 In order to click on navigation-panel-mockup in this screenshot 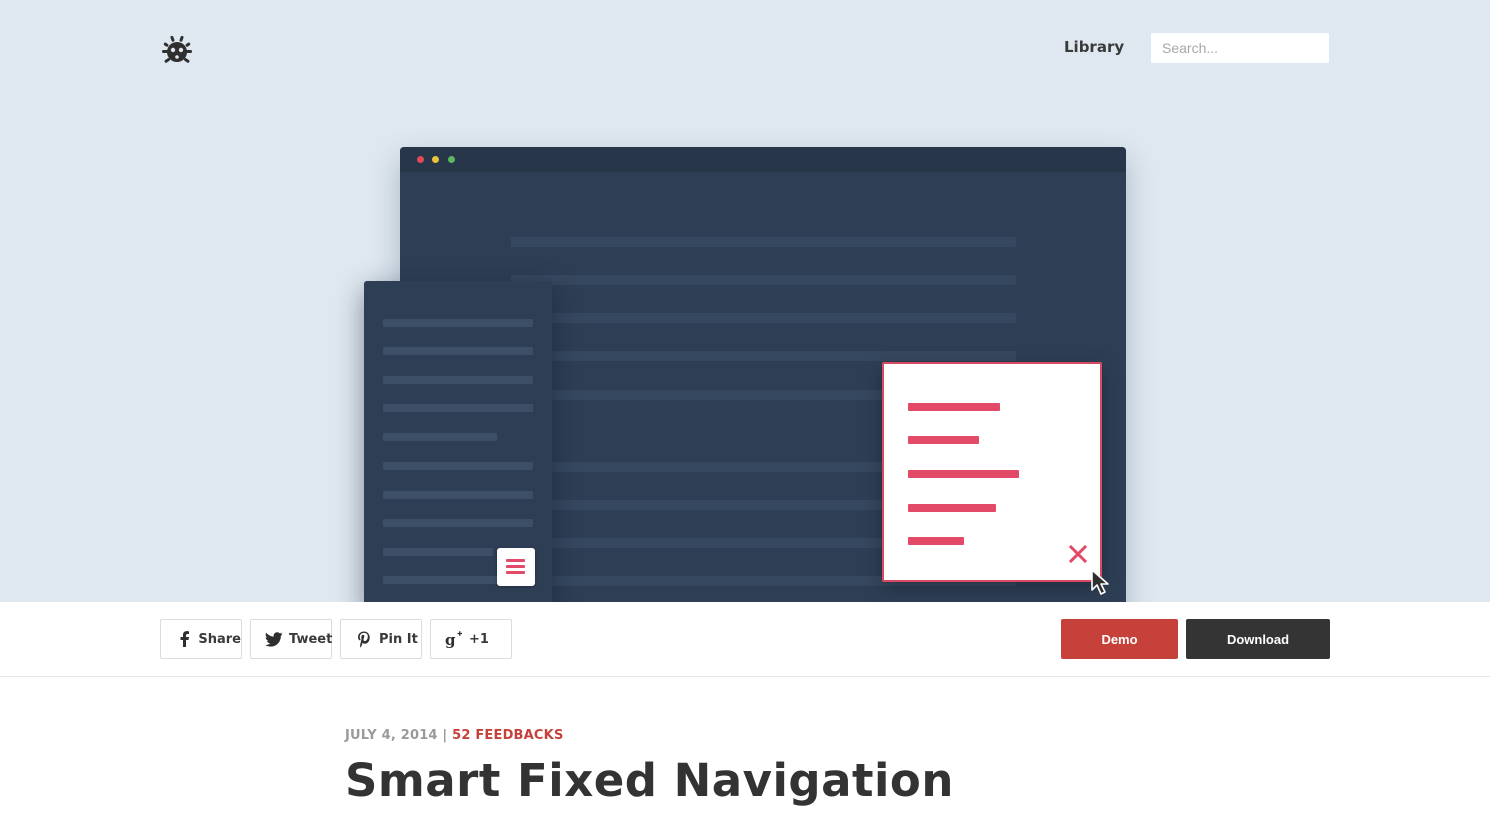, I will do `click(992, 472)`.